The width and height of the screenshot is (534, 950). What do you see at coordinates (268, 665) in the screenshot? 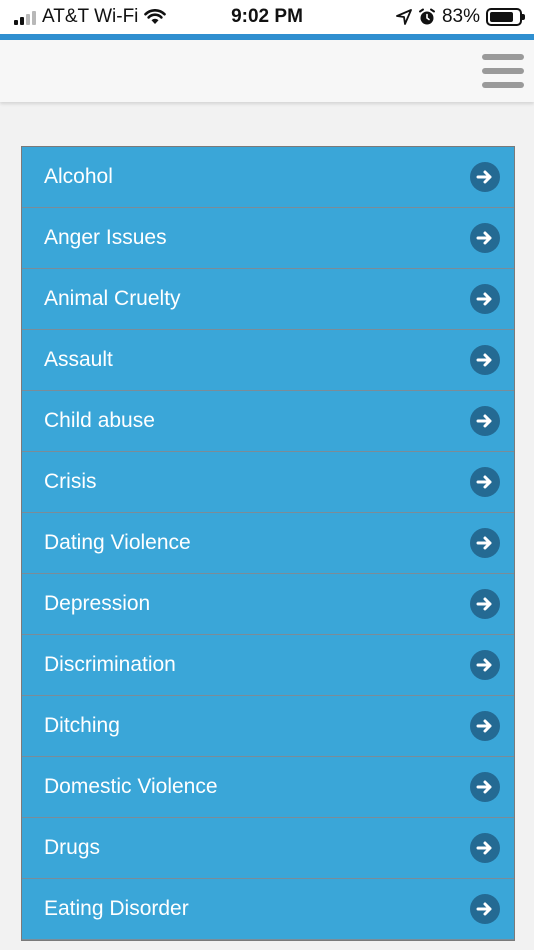
I see `topic-list-item: Discrimination` at bounding box center [268, 665].